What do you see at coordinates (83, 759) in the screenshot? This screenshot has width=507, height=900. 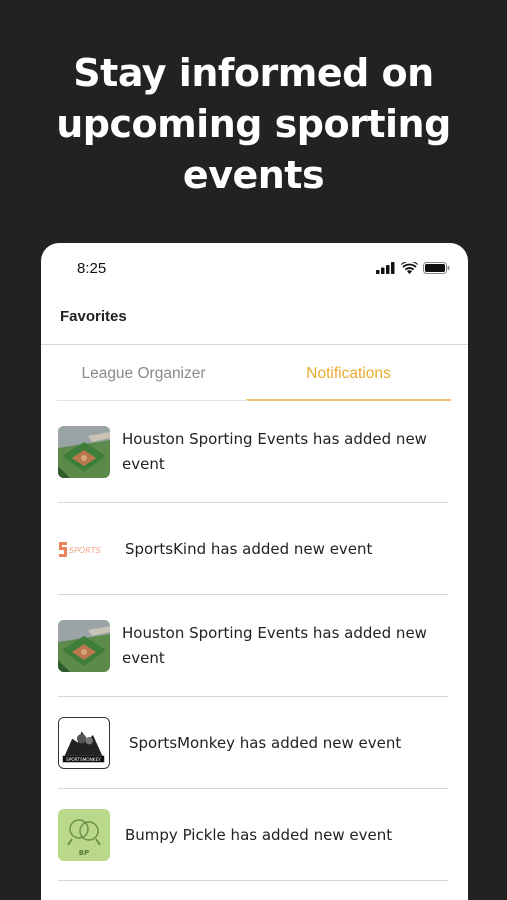 I see `sportsmonkey-logo-text: SPORTSMONKEY` at bounding box center [83, 759].